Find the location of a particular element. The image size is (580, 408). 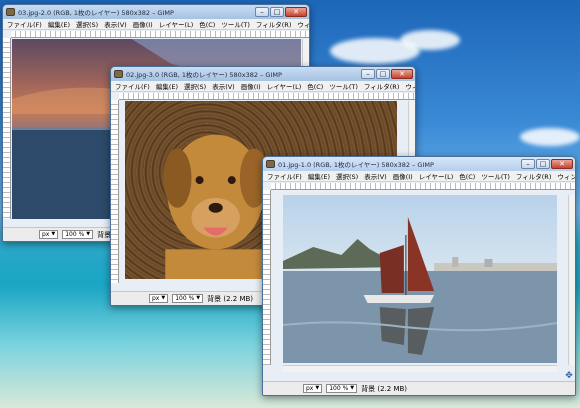

window-title: 02.jpg-3.0 (RGB, 1枚のレイヤー) 580x382 – GIMP is located at coordinates (204, 75).